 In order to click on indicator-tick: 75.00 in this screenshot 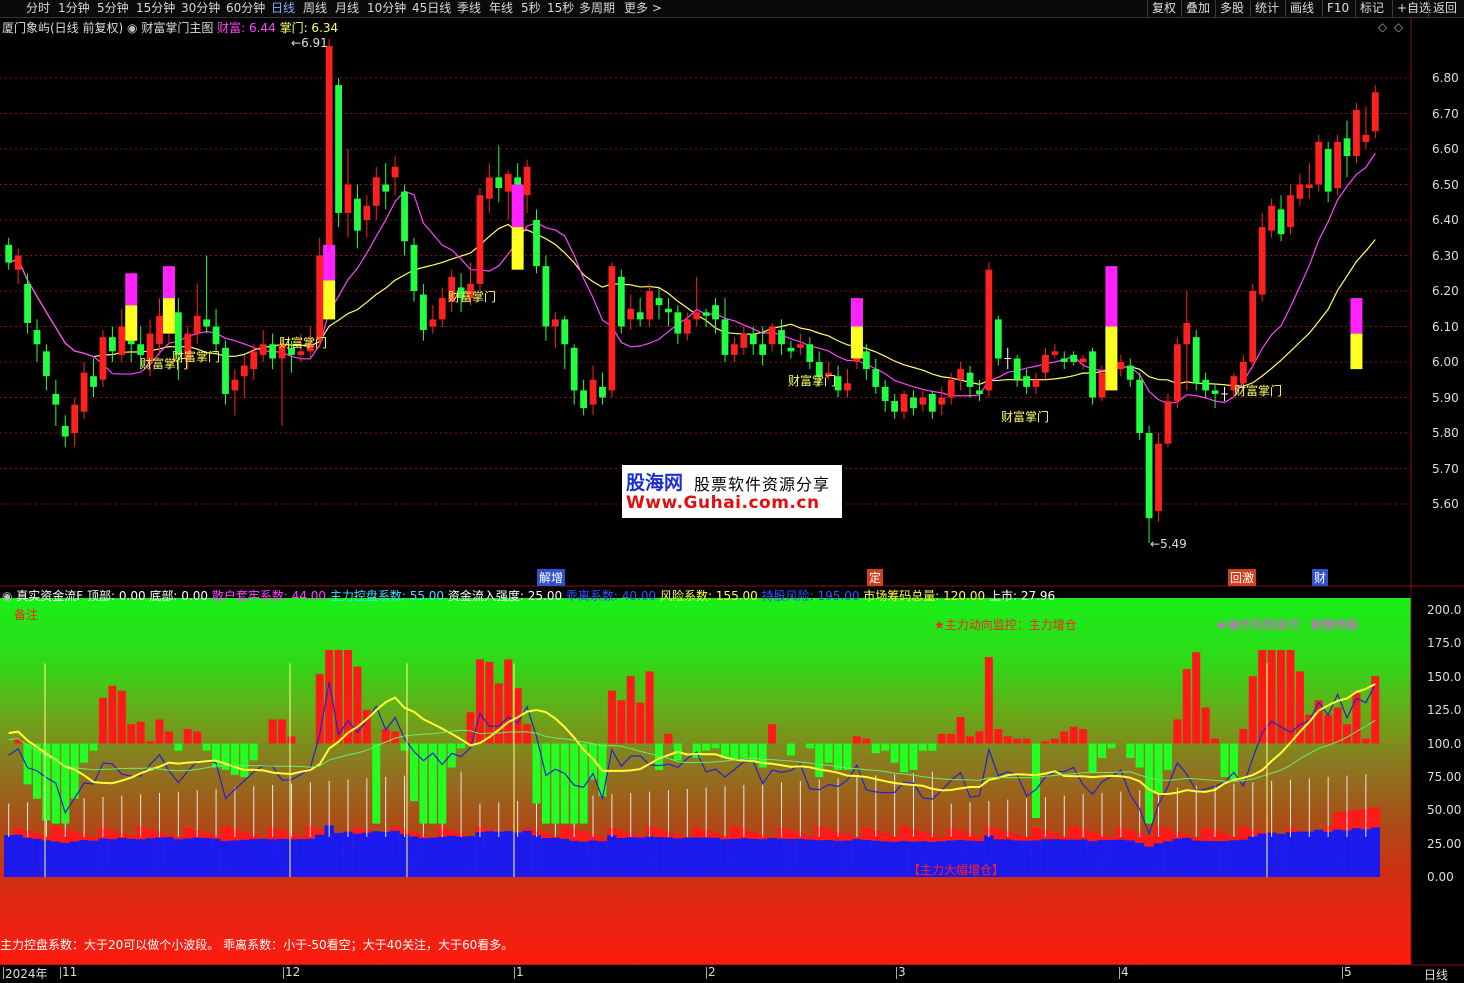, I will do `click(1445, 777)`.